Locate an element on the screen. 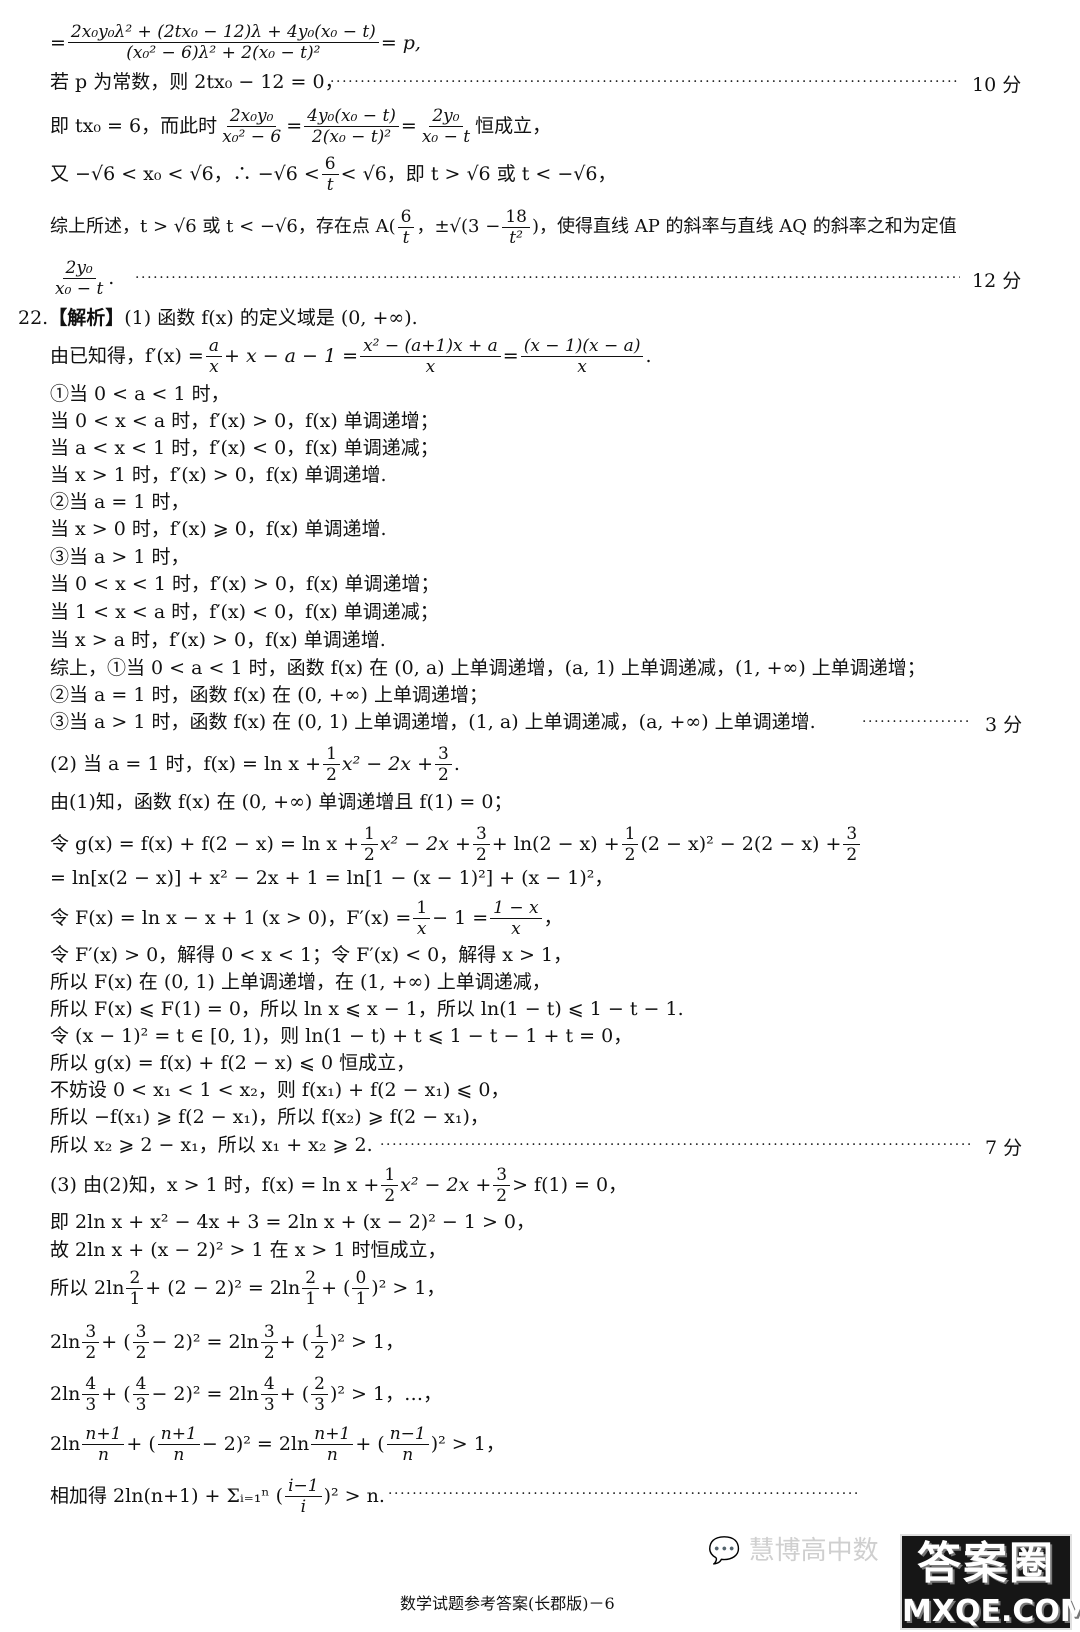  denominator: 1 is located at coordinates (135, 1298).